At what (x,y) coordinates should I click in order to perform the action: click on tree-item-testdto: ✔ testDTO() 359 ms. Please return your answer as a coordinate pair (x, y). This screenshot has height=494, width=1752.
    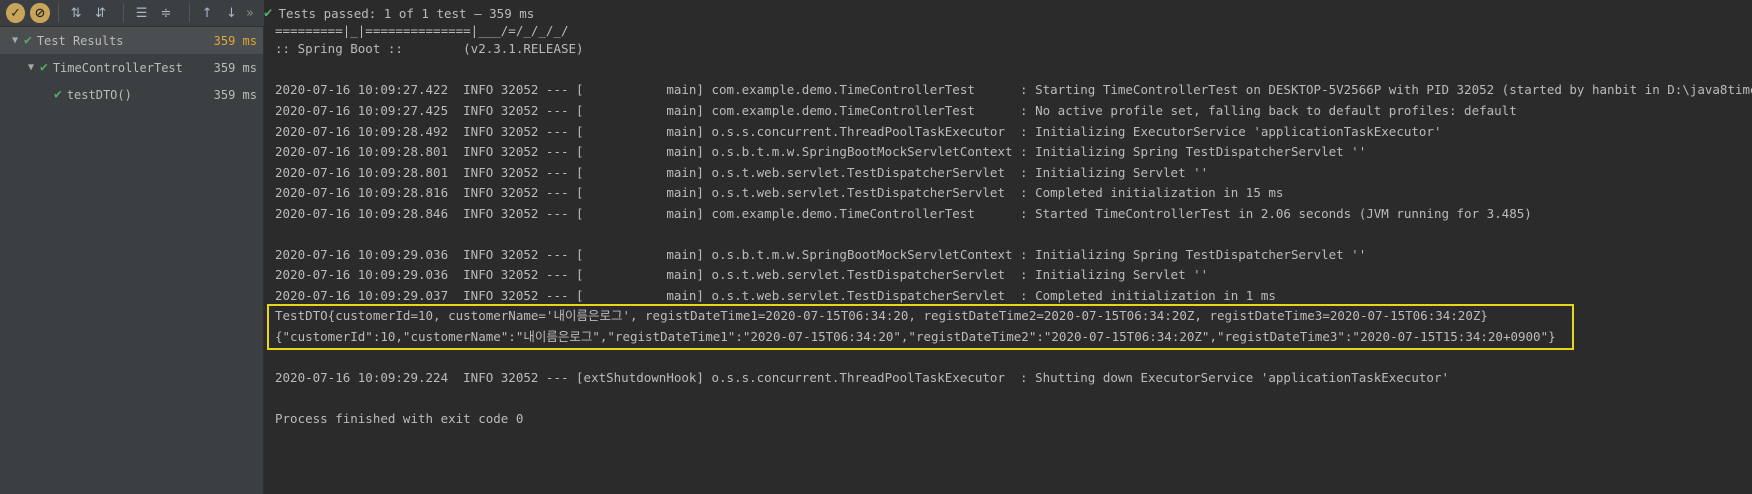
    Looking at the image, I should click on (131, 94).